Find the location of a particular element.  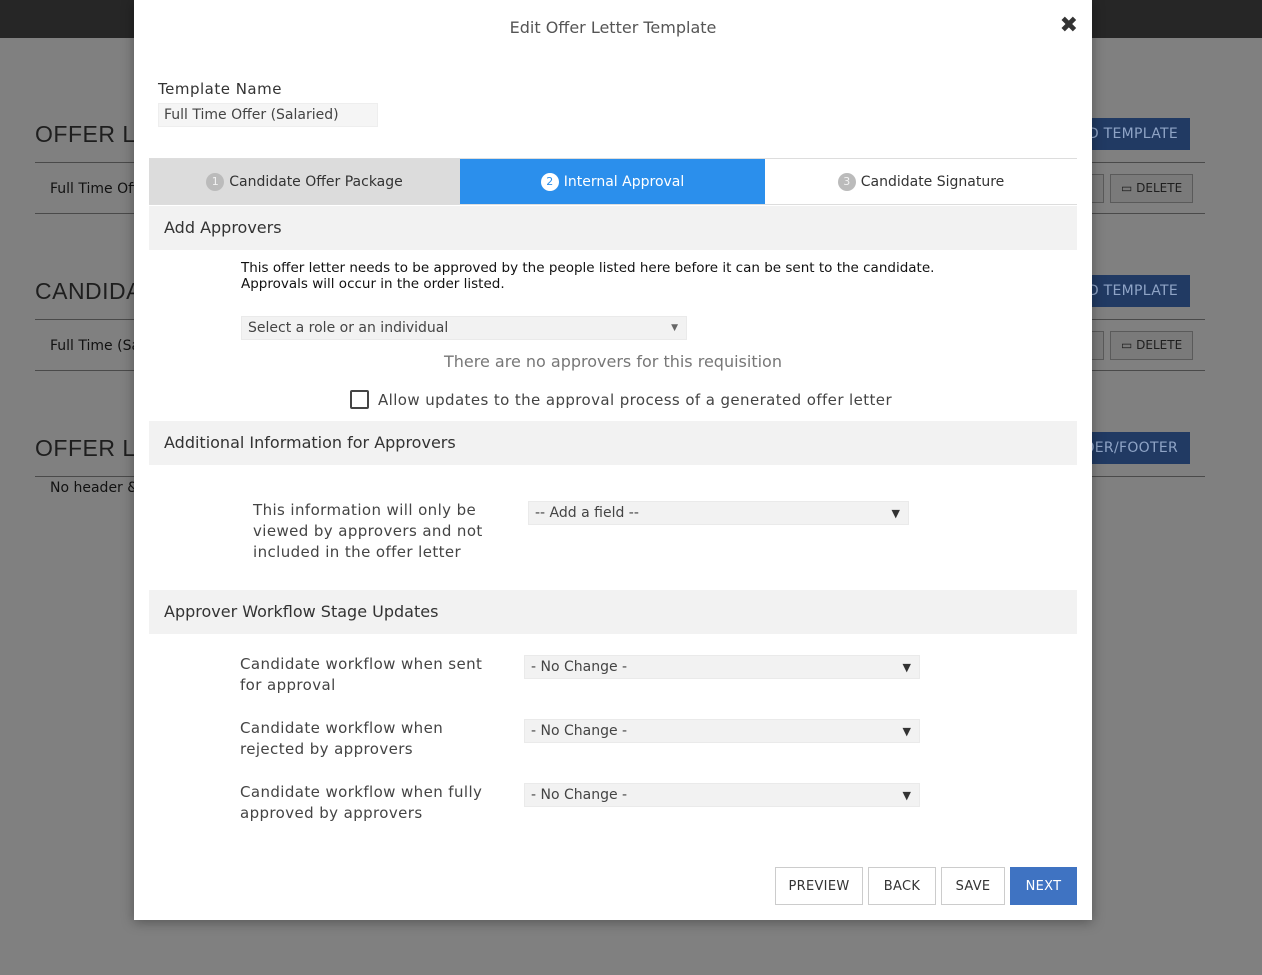

template-name-input is located at coordinates (268, 115).